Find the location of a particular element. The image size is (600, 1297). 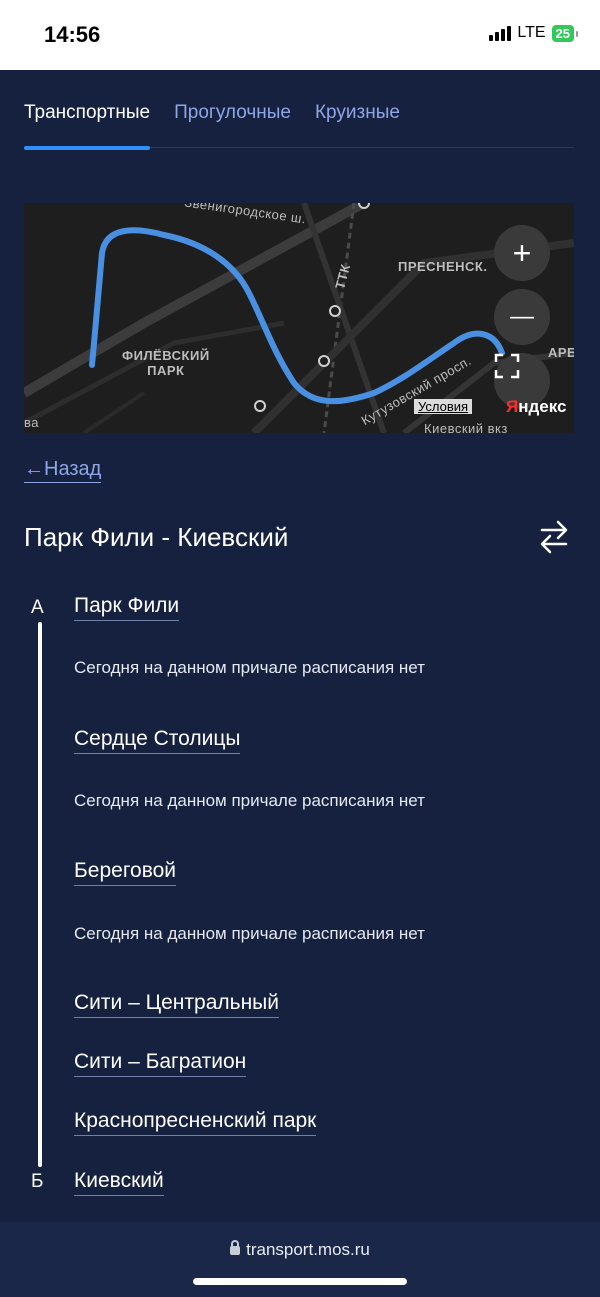

status-bar: 14:56 LTE 25 is located at coordinates (300, 35).